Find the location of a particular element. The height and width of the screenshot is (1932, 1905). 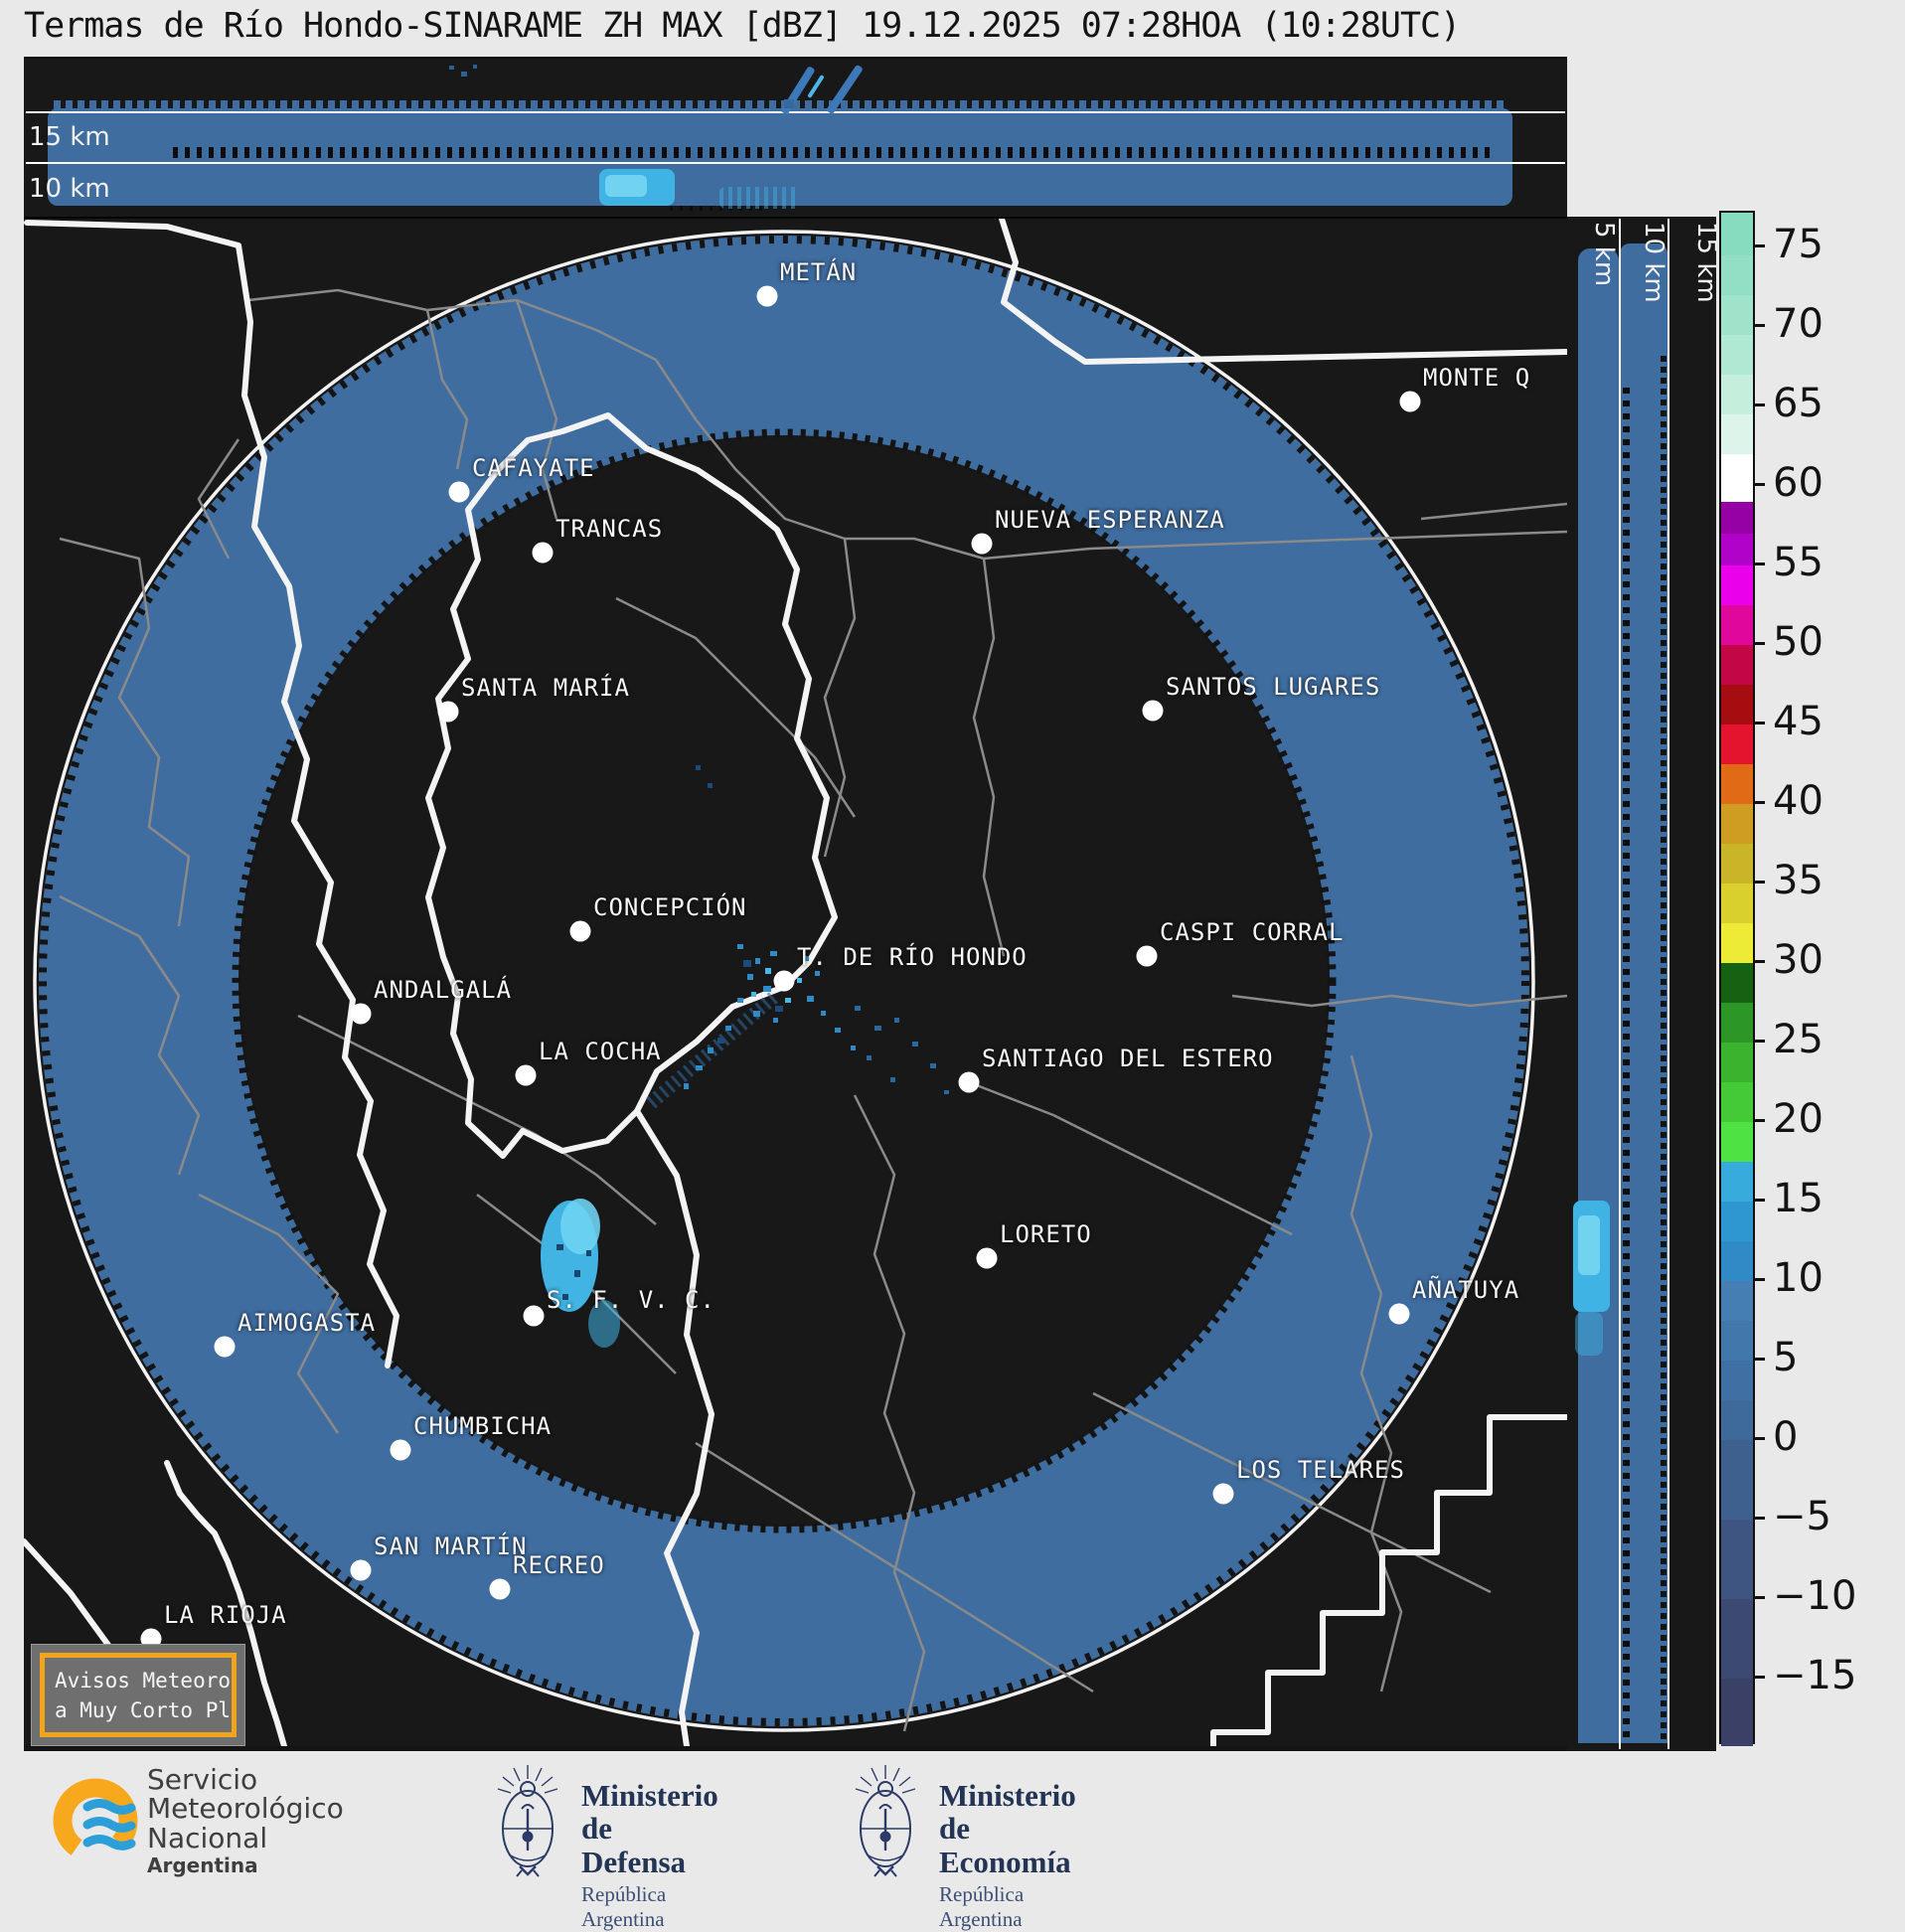

colorbar-tick-label-5: 5 is located at coordinates (1786, 1358).